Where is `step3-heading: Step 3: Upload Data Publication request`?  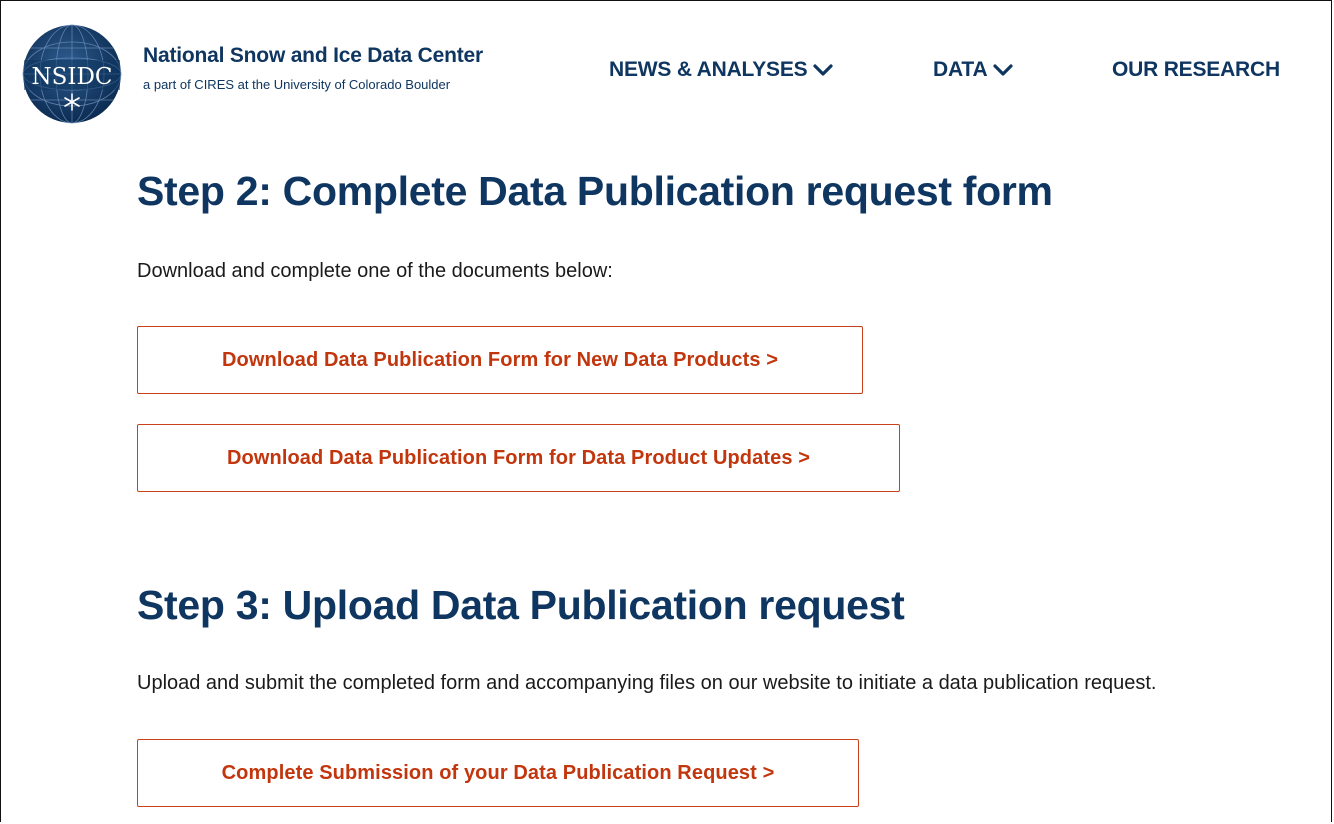
step3-heading: Step 3: Upload Data Publication request is located at coordinates (521, 605).